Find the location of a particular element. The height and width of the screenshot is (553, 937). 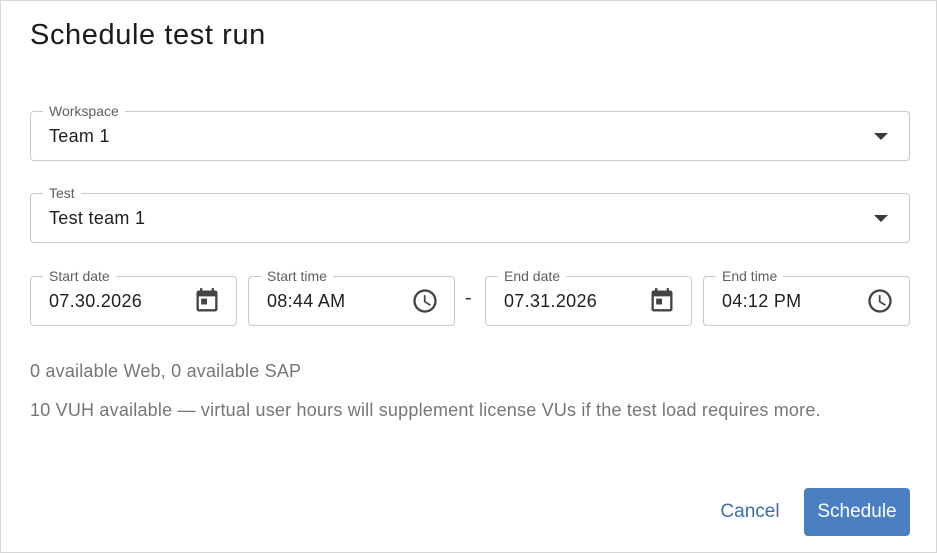

end-date-label: End date is located at coordinates (532, 276).